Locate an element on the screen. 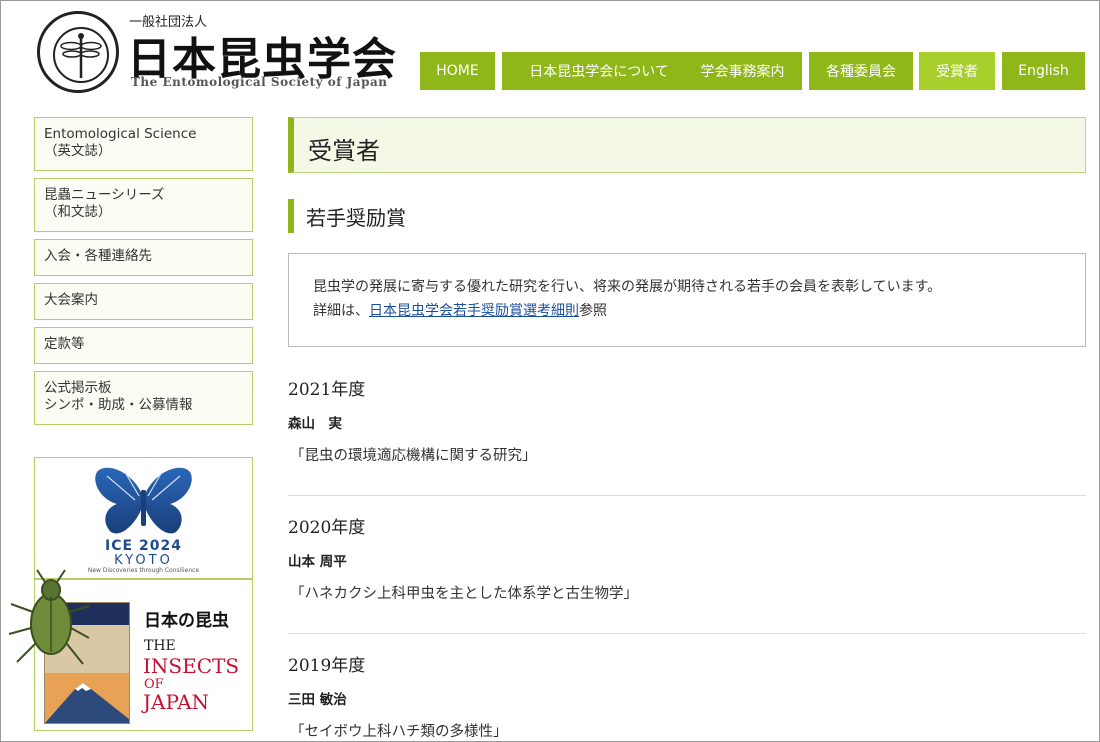 The height and width of the screenshot is (742, 1100). sidebar-item-sublabel: シンポ・助成・公募情報 is located at coordinates (118, 405).